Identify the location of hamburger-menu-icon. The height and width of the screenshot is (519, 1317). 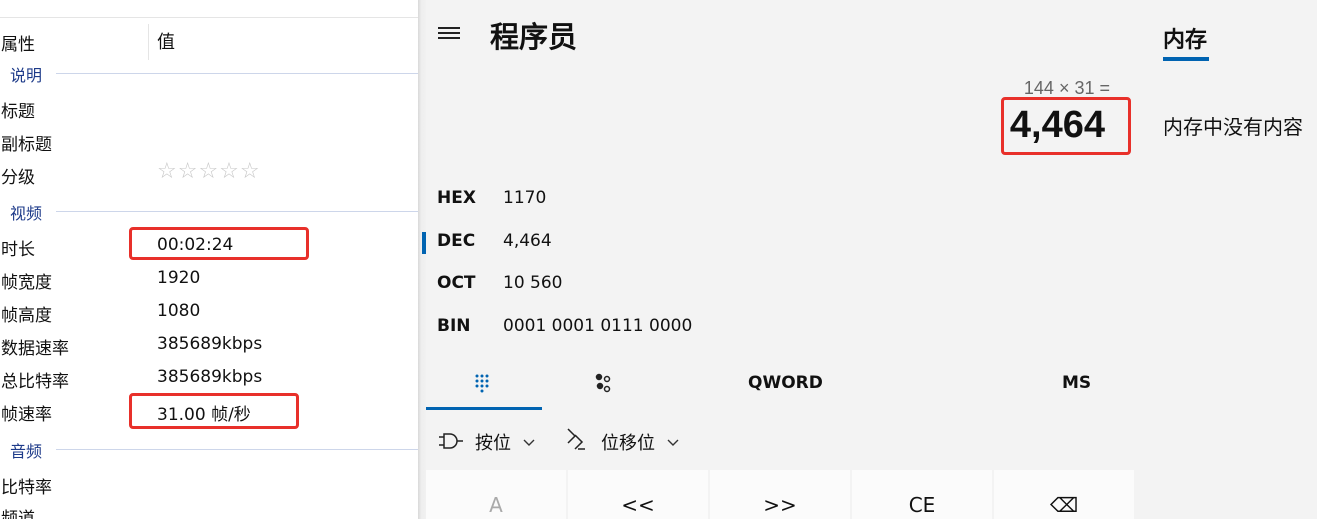
(449, 33).